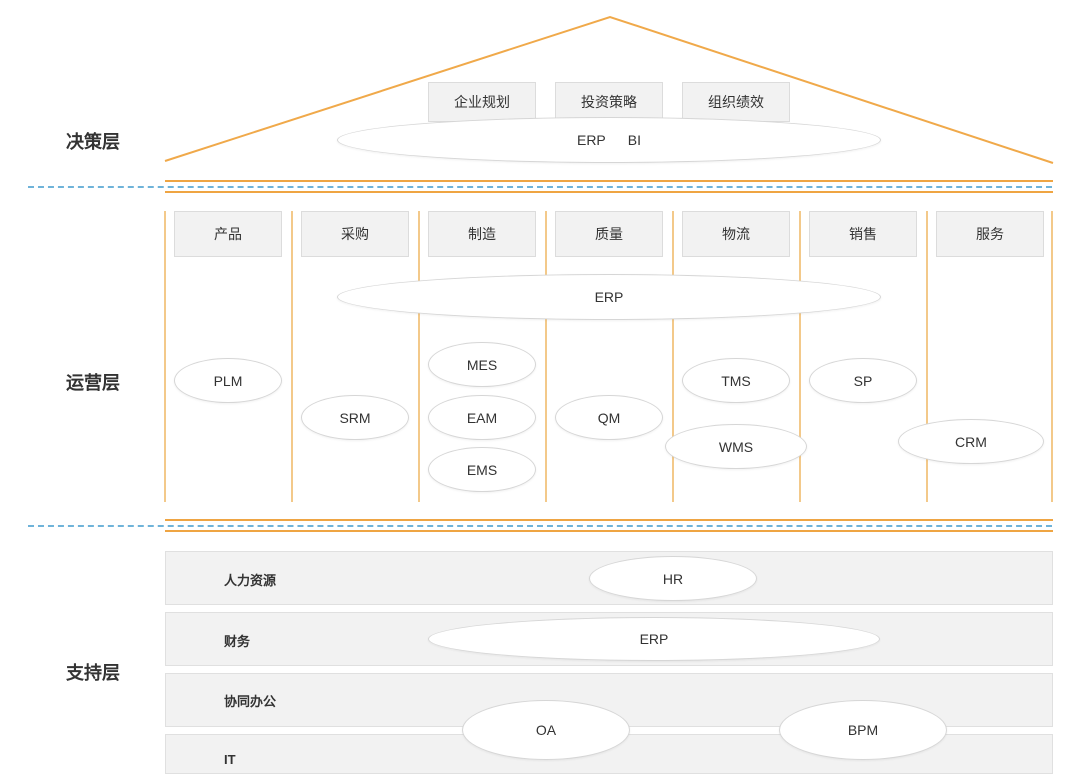 The image size is (1080, 774). Describe the element at coordinates (355, 234) in the screenshot. I see `column-header-purchasing: 采购` at that location.